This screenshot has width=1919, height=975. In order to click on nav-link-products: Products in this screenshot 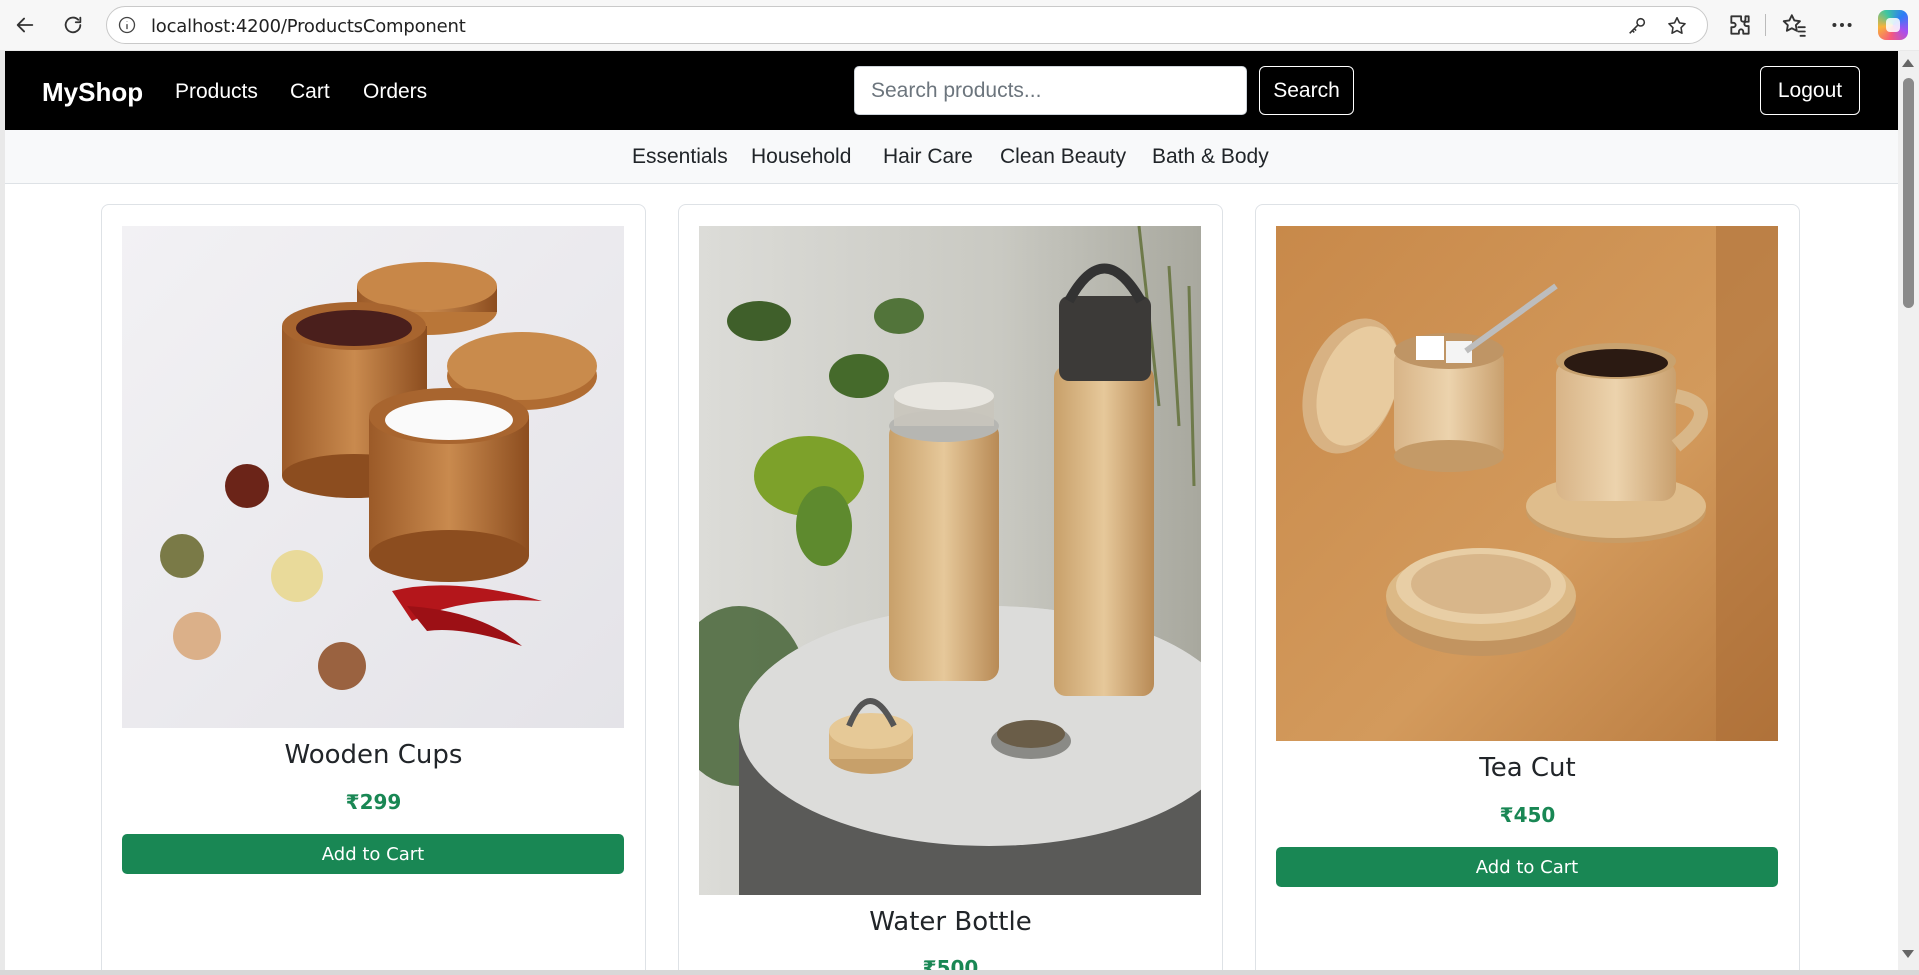, I will do `click(216, 92)`.